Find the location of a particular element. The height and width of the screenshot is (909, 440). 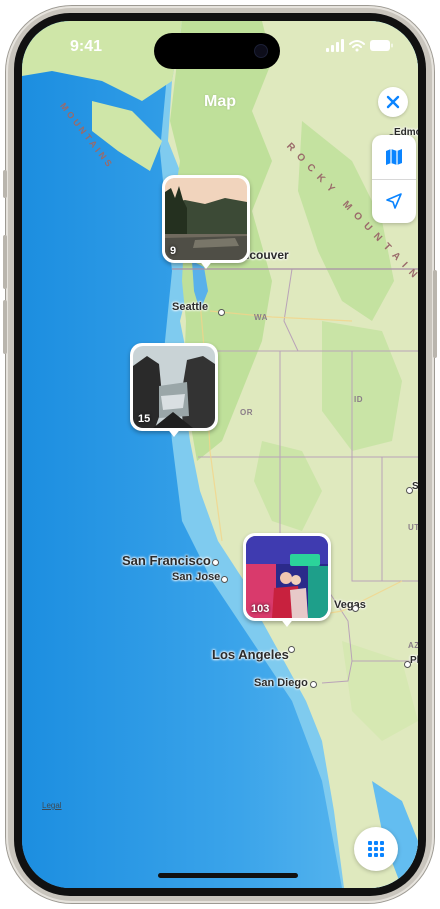

map-icon is located at coordinates (394, 157).